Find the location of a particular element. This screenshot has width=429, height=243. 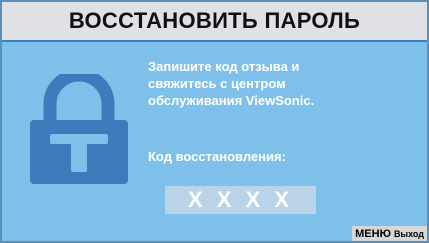

message-line: обслуживания ViewSonic. is located at coordinates (231, 100).